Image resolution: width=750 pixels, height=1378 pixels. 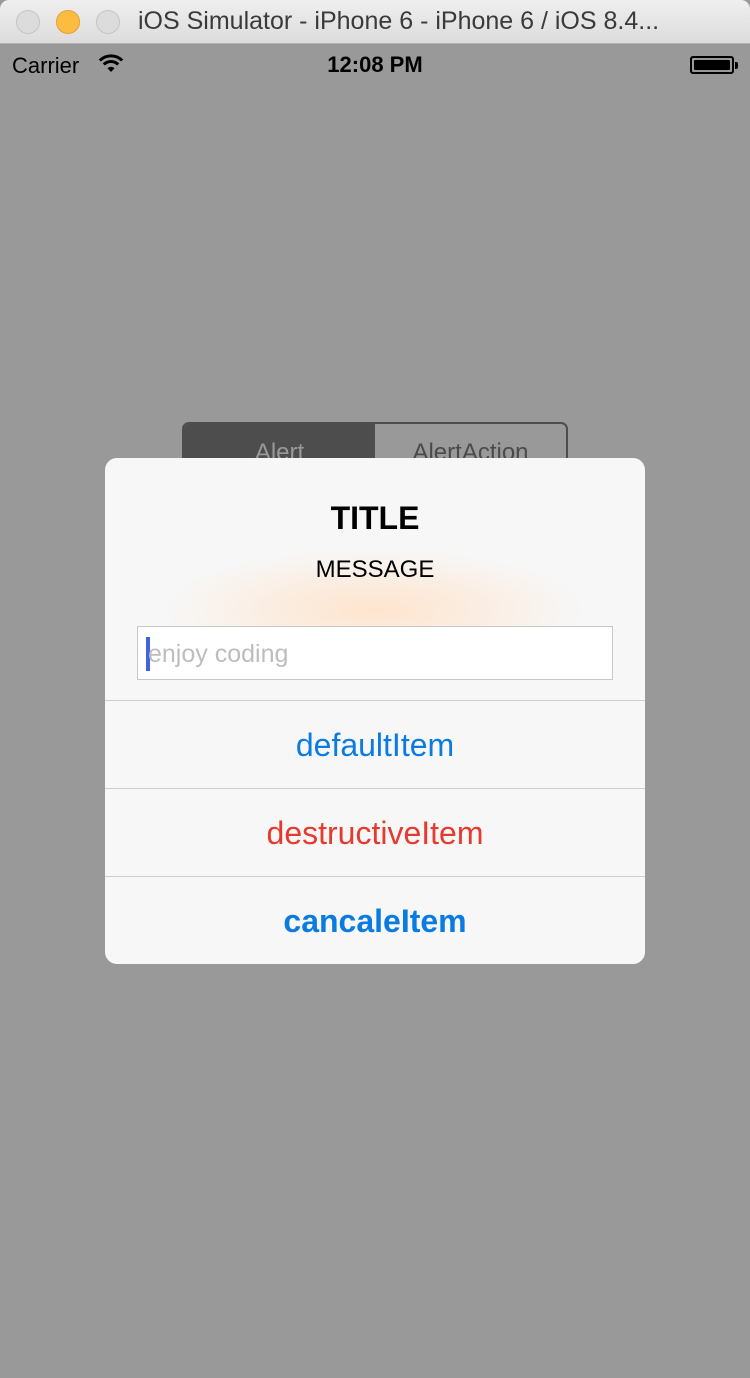 I want to click on alert-title: TITLE, so click(x=375, y=518).